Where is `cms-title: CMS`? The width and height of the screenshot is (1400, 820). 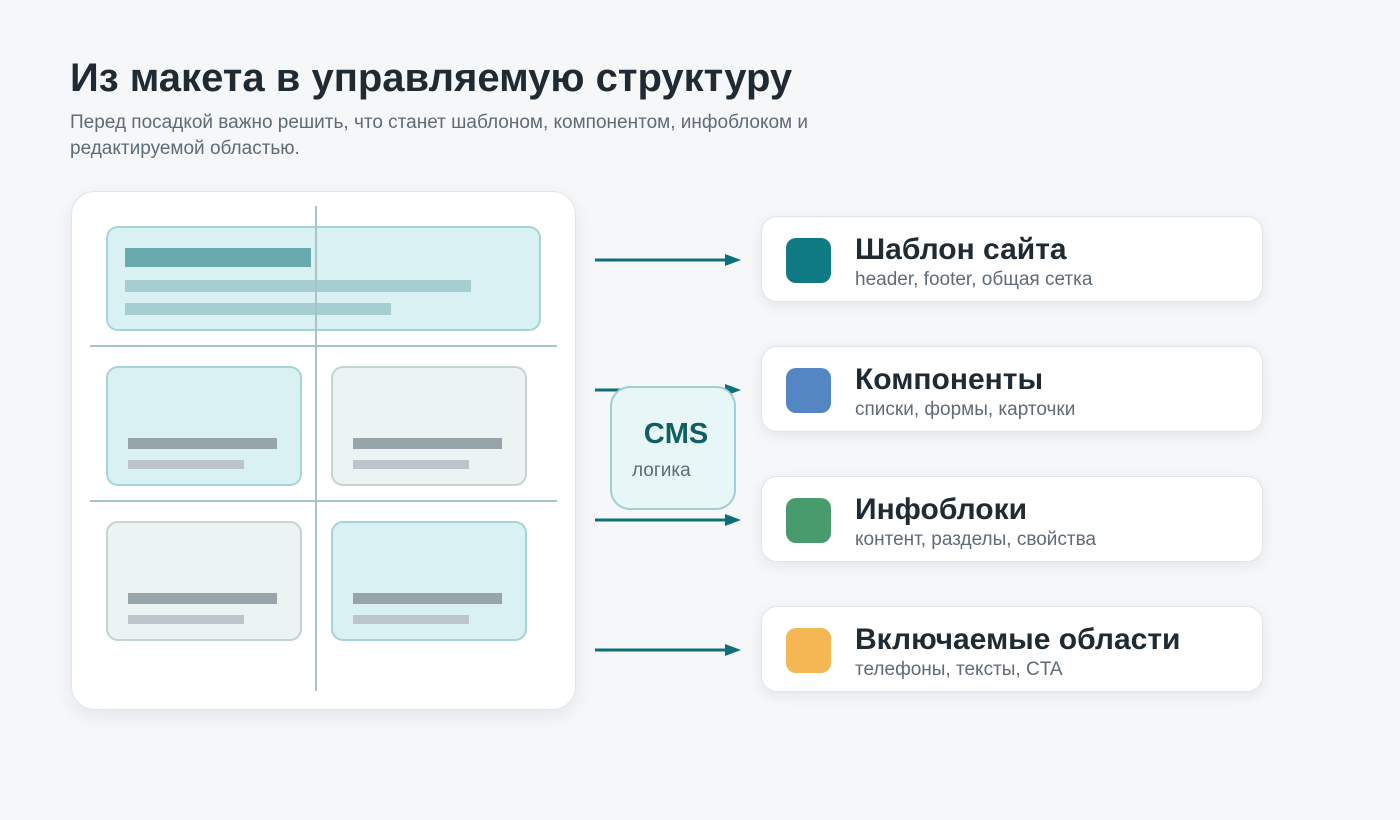 cms-title: CMS is located at coordinates (676, 434).